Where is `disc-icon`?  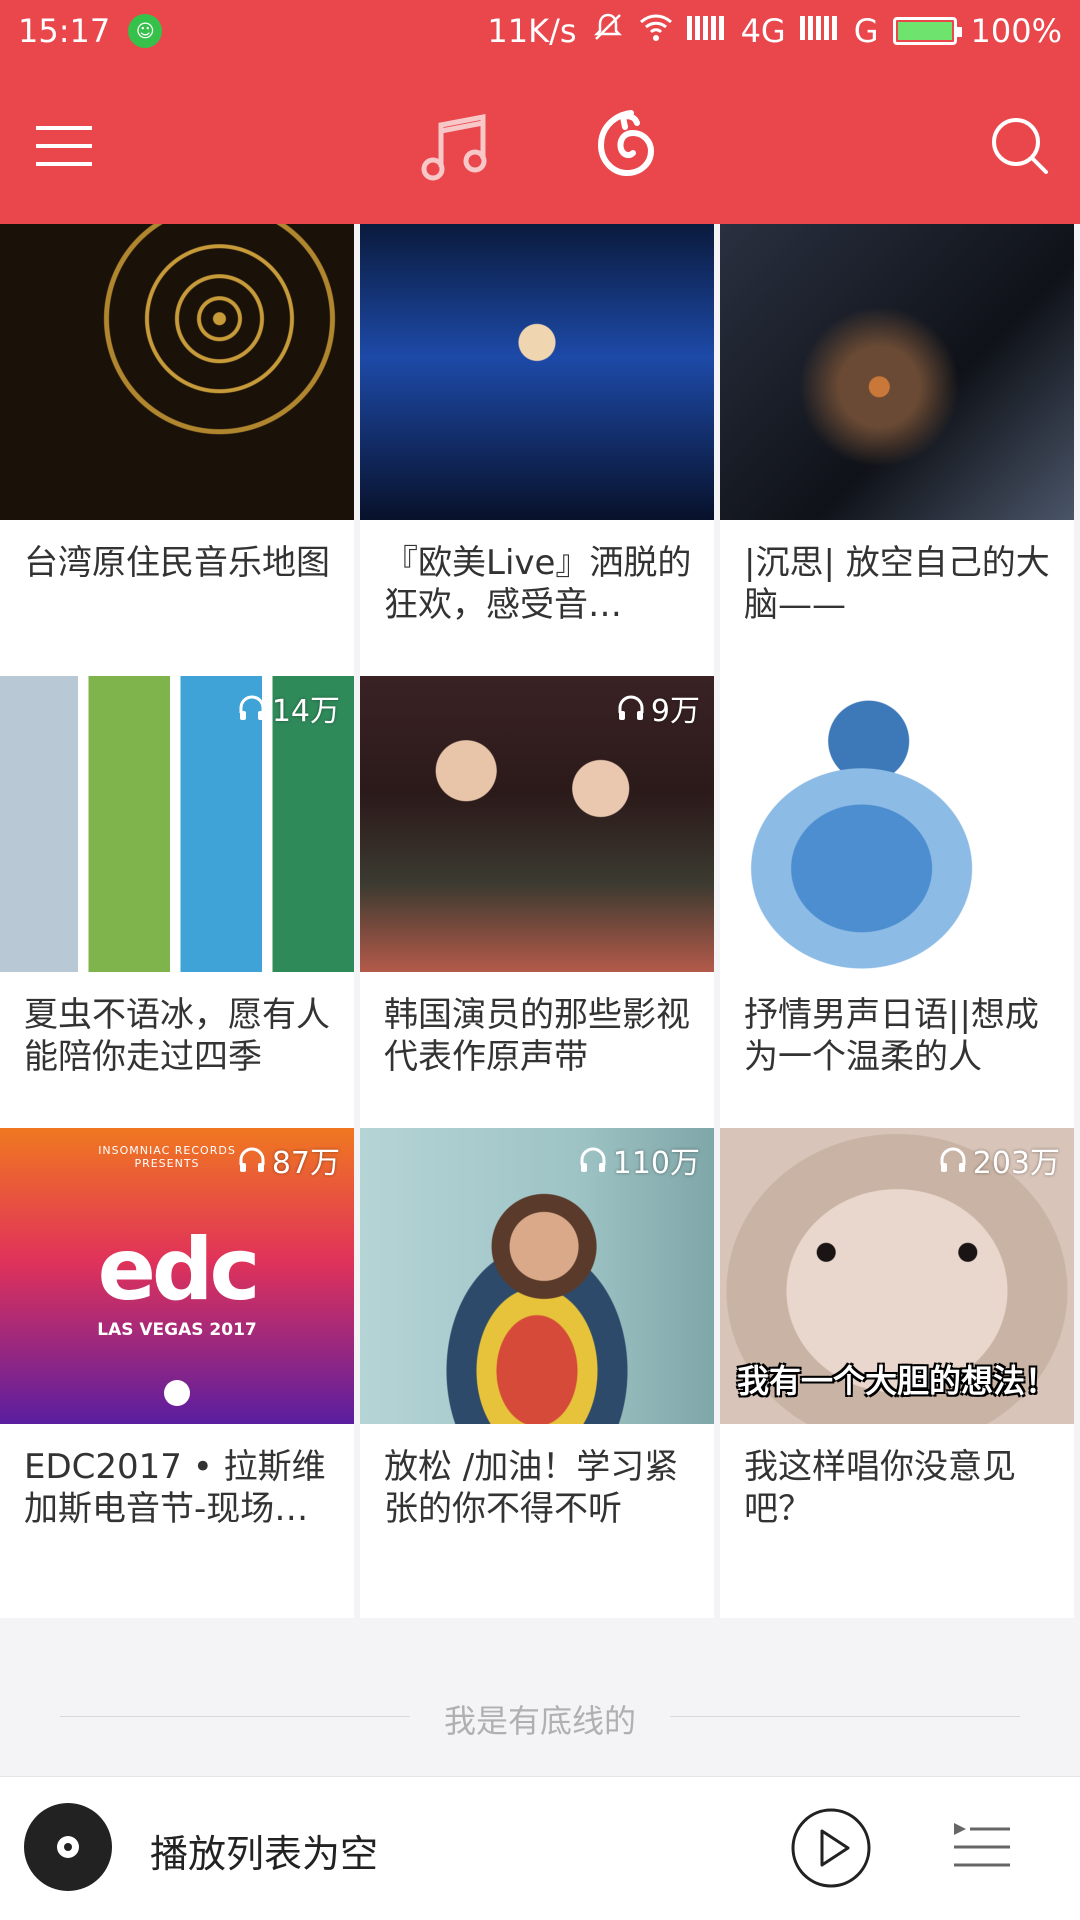 disc-icon is located at coordinates (68, 1847).